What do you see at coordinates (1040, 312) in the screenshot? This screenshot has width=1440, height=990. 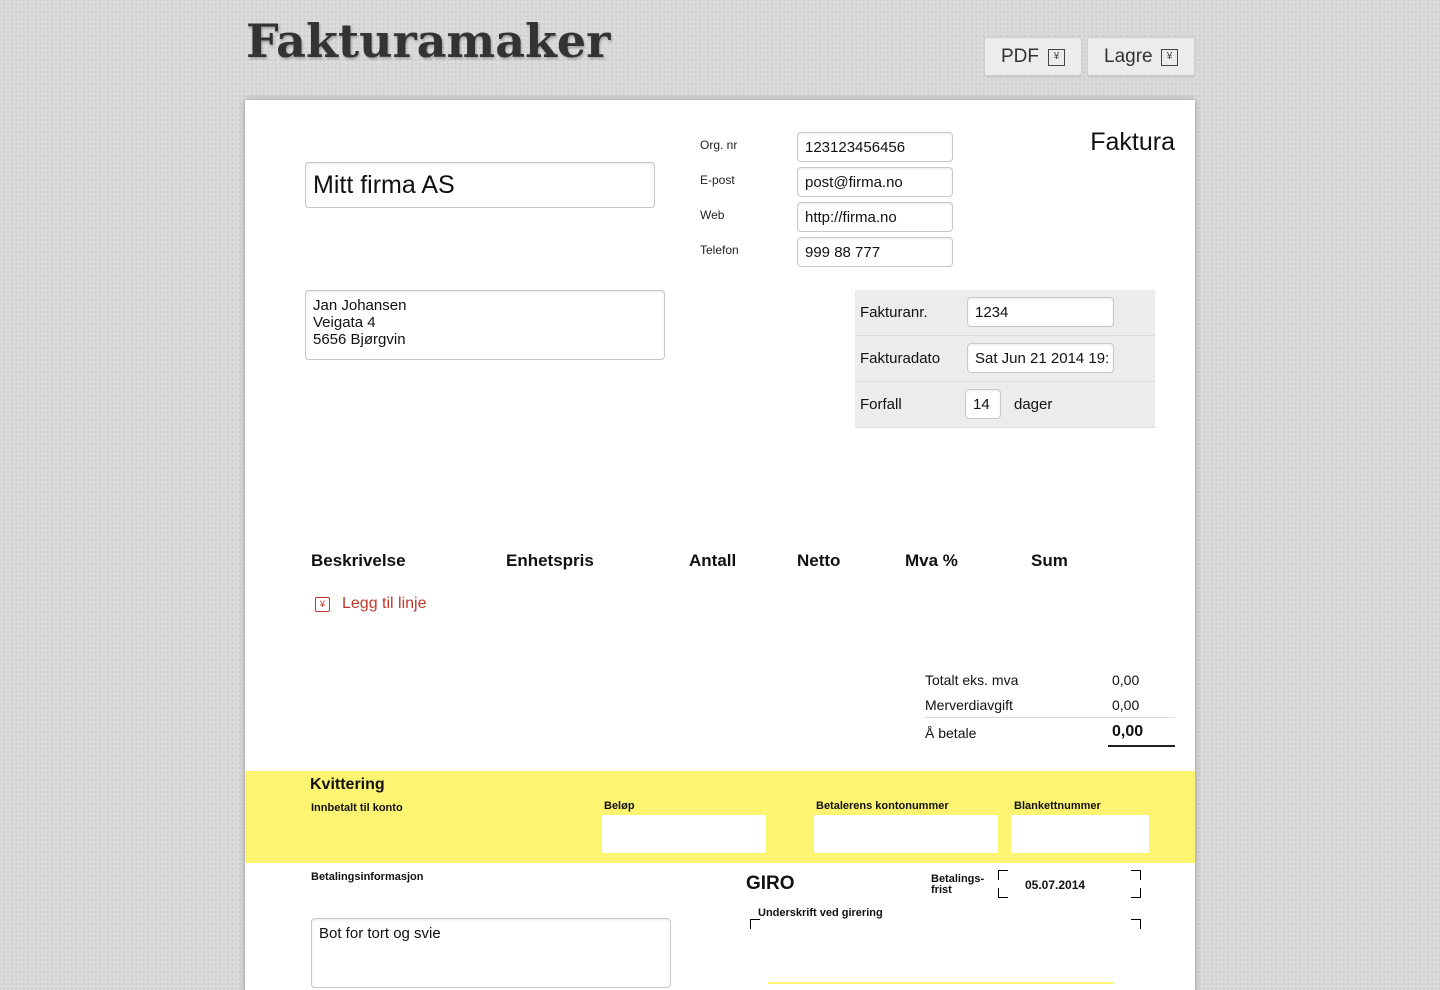 I see `invoice-number-input: 1234` at bounding box center [1040, 312].